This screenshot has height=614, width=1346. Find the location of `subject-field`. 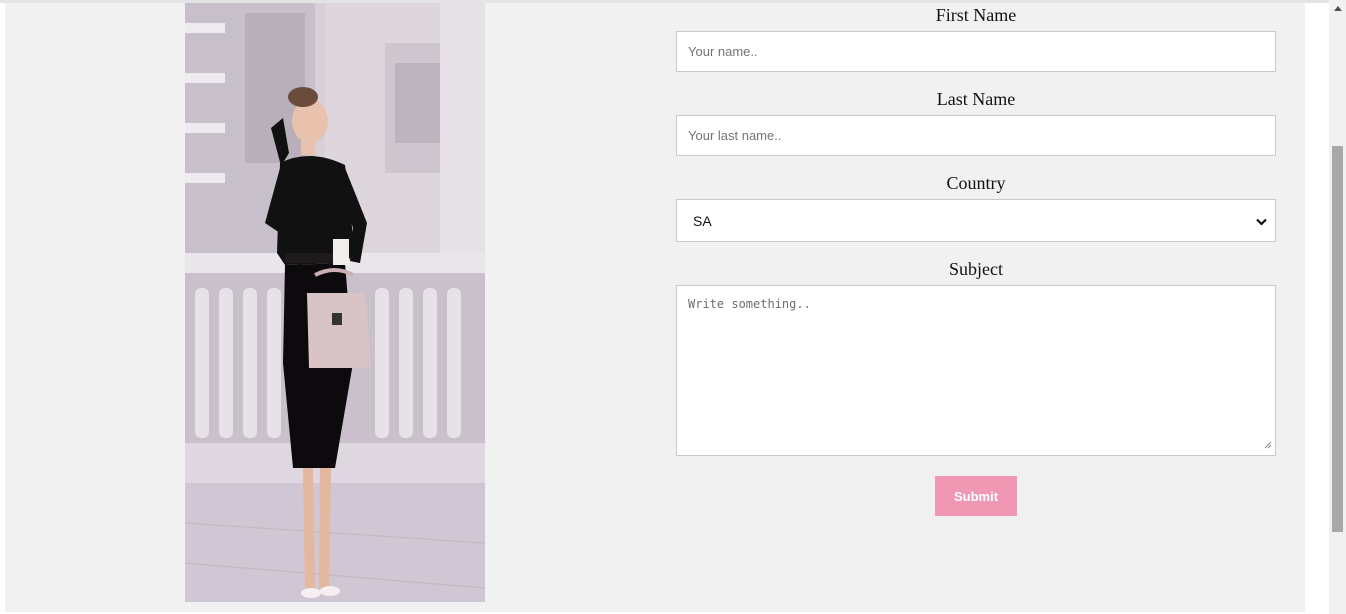

subject-field is located at coordinates (976, 370).